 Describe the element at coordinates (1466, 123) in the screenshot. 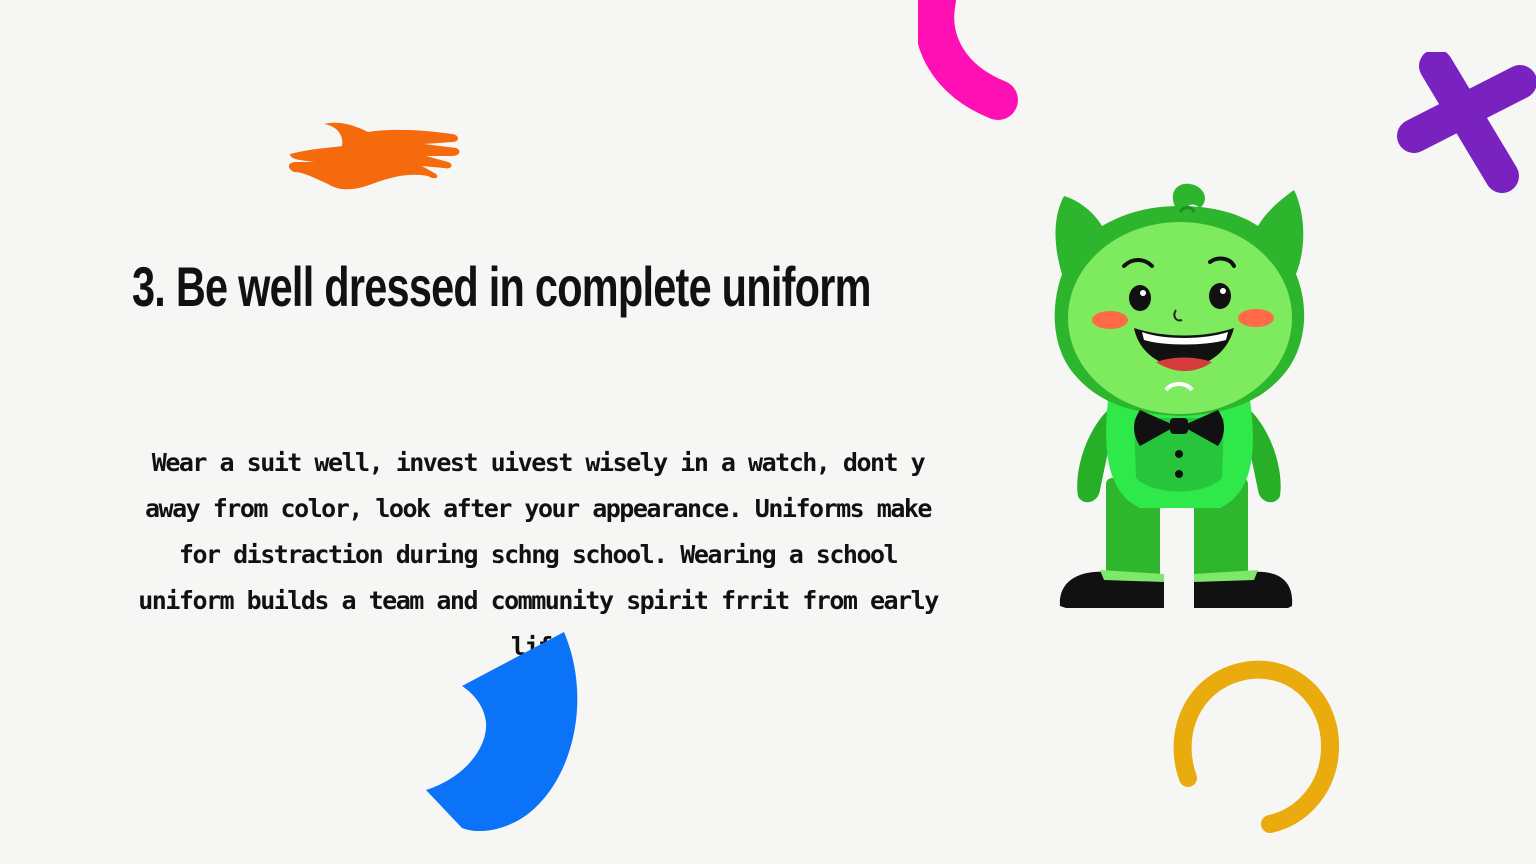

I see `purple-cross-icon` at that location.